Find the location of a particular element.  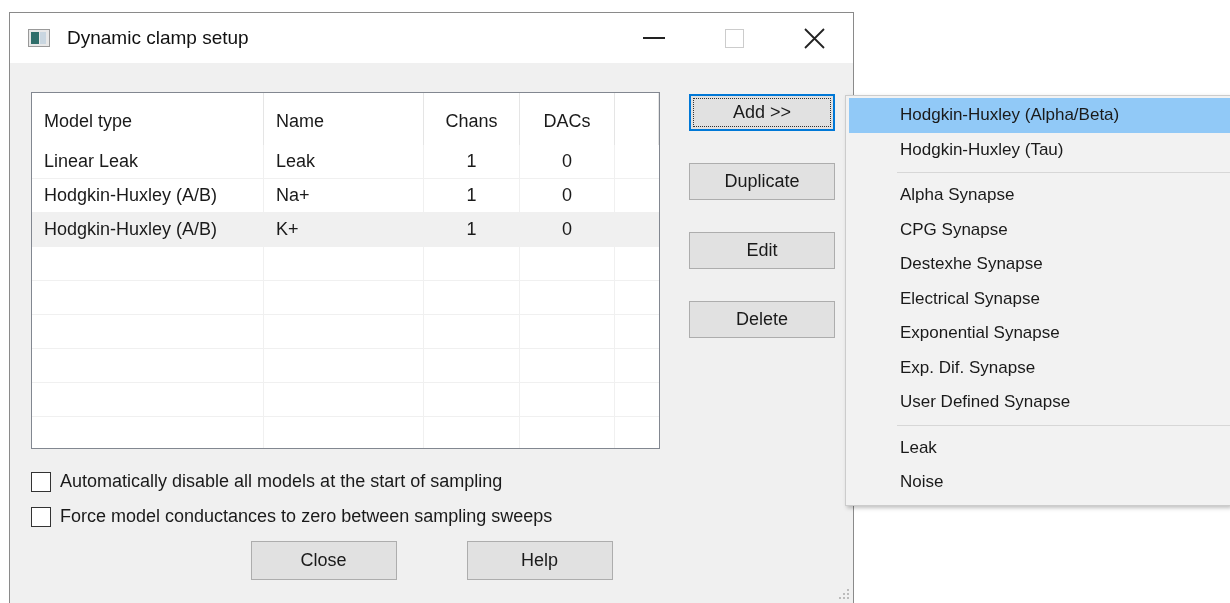

menu-item: Hodgkin-Huxley (Alpha/Beta) is located at coordinates (1039, 115).